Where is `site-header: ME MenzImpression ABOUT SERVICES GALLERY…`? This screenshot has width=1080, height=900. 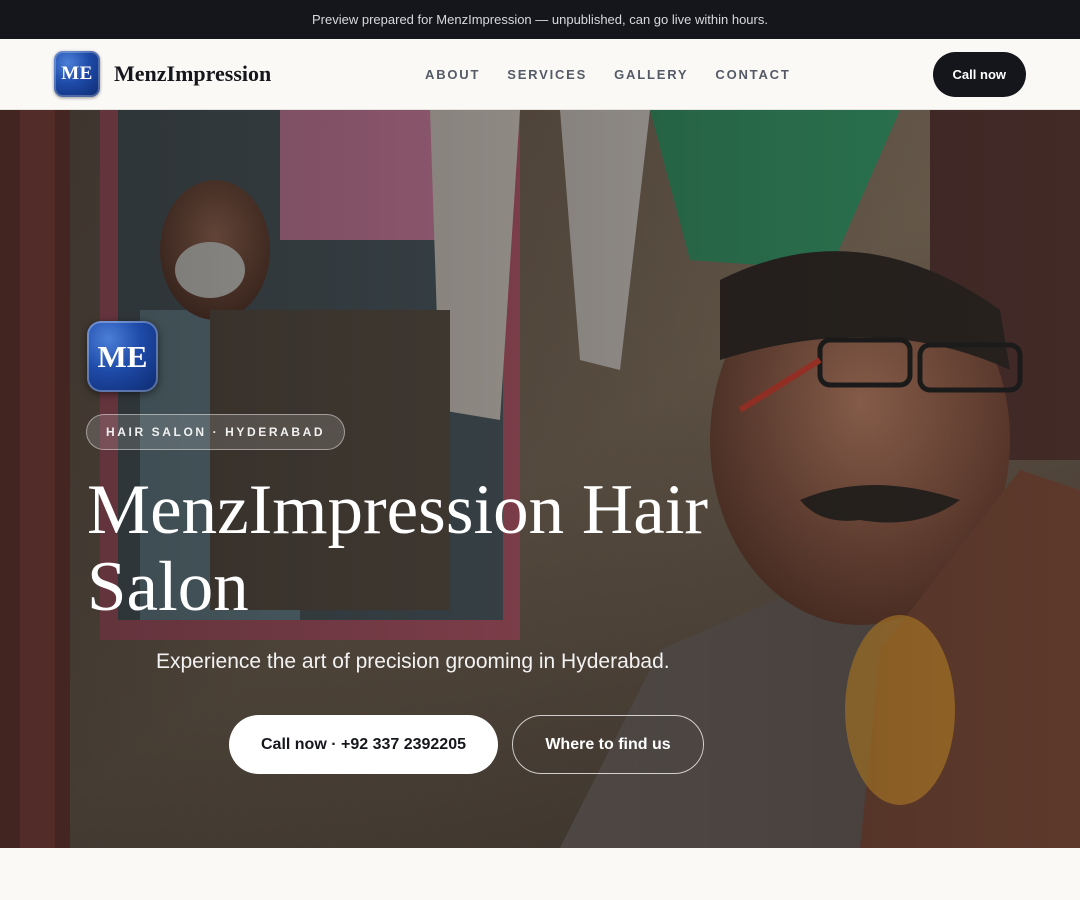 site-header: ME MenzImpression ABOUT SERVICES GALLERY… is located at coordinates (540, 74).